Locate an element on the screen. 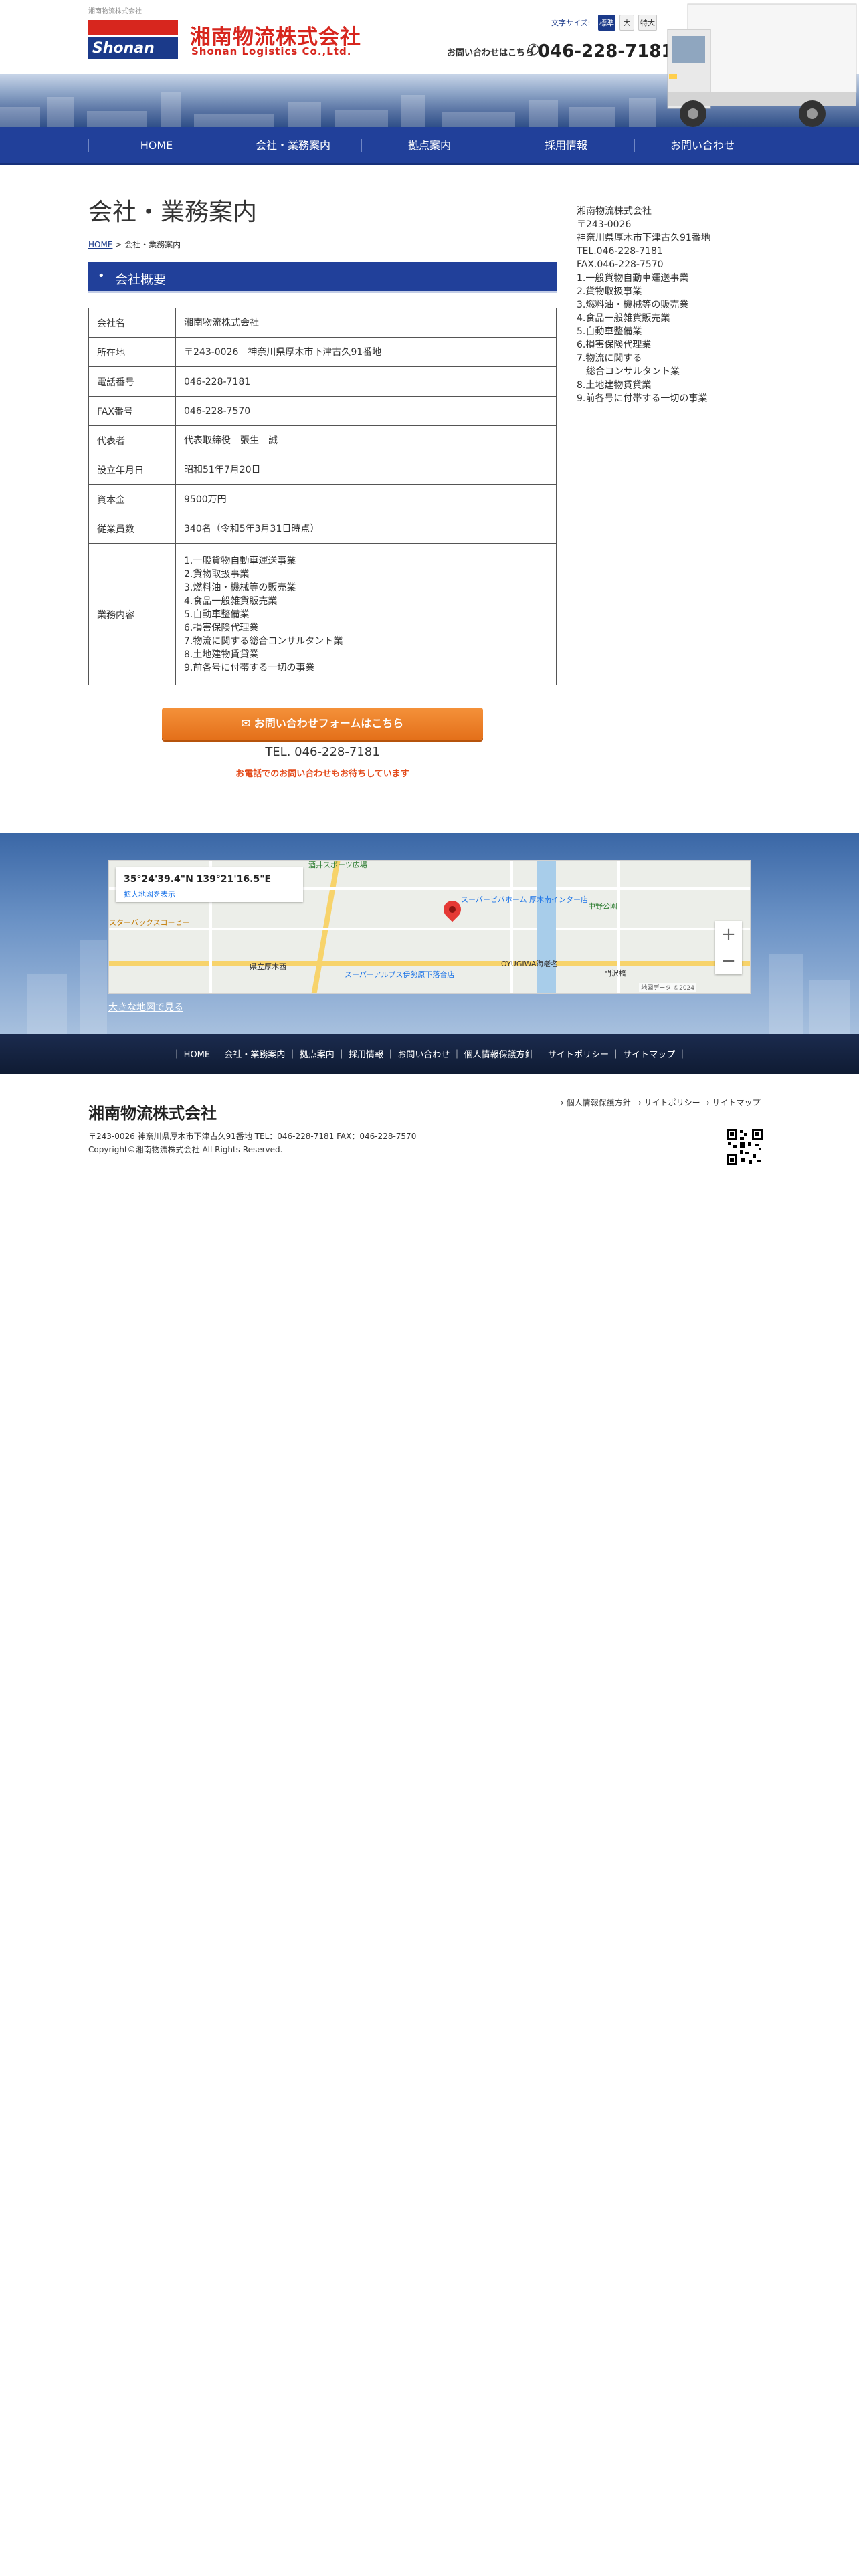 This screenshot has width=859, height=2576. nav-locations: 拠点案内 is located at coordinates (429, 146).